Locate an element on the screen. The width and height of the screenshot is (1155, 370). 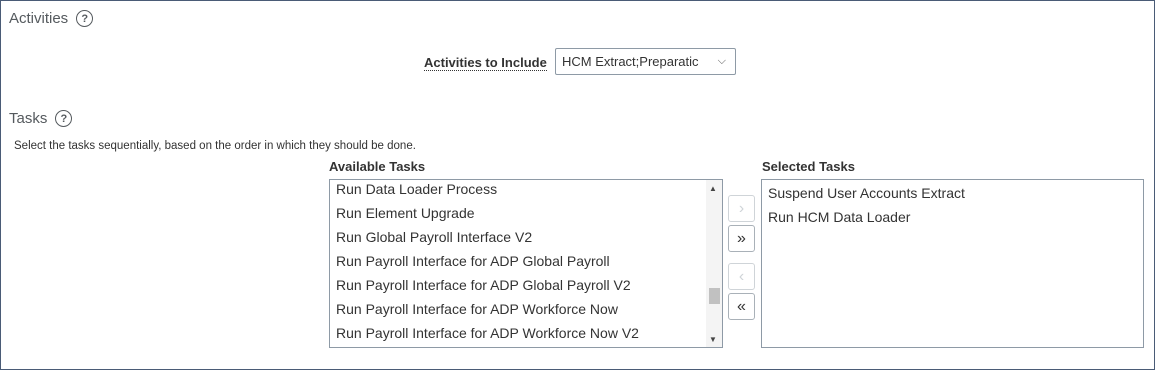
tasks-section-title: Tasks ? is located at coordinates (41, 118).